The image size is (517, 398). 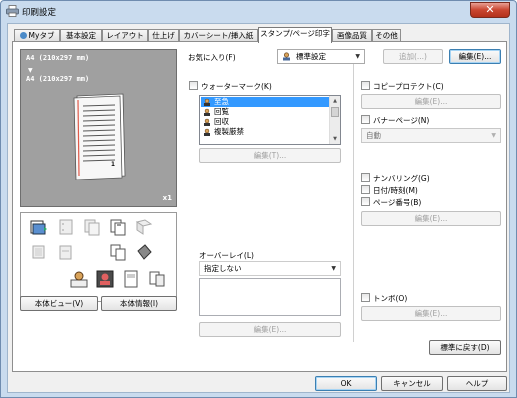 I want to click on sort-icon, so click(x=118, y=252).